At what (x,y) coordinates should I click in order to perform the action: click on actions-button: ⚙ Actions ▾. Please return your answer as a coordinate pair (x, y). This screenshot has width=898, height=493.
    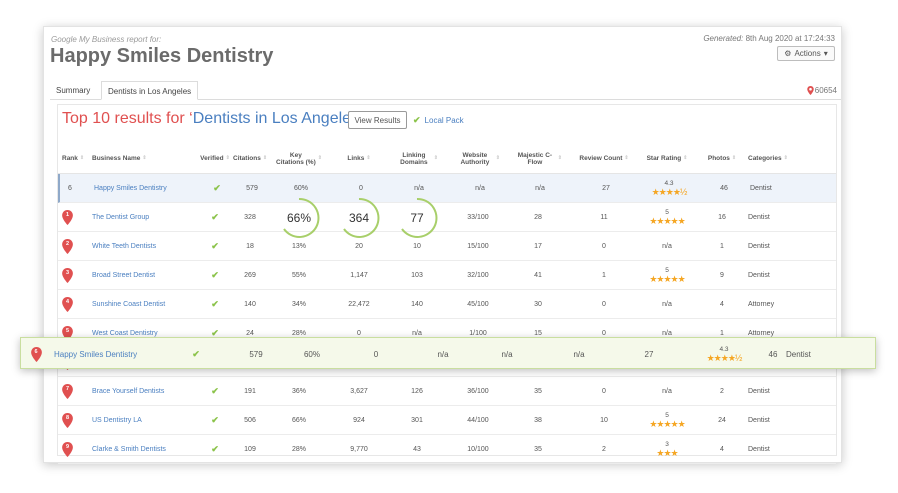
    Looking at the image, I should click on (806, 53).